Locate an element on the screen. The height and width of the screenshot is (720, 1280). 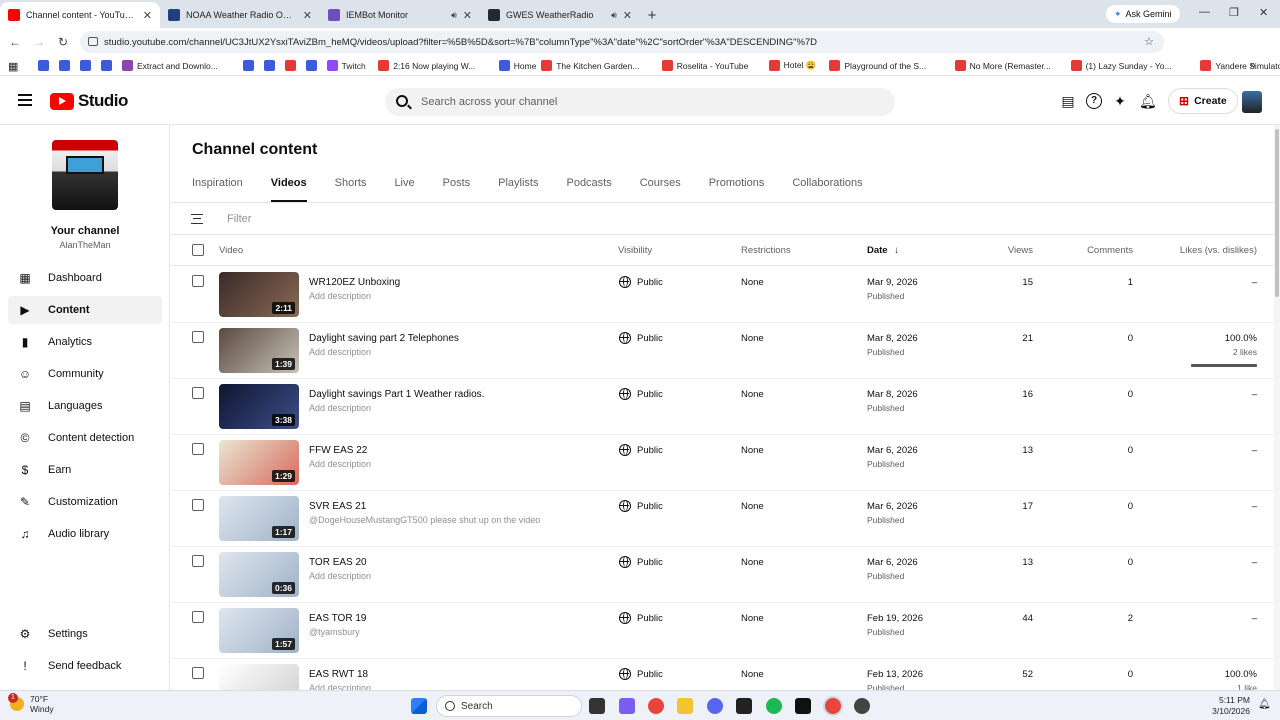
video-title: EAS RWT 18 is located at coordinates (338, 674).